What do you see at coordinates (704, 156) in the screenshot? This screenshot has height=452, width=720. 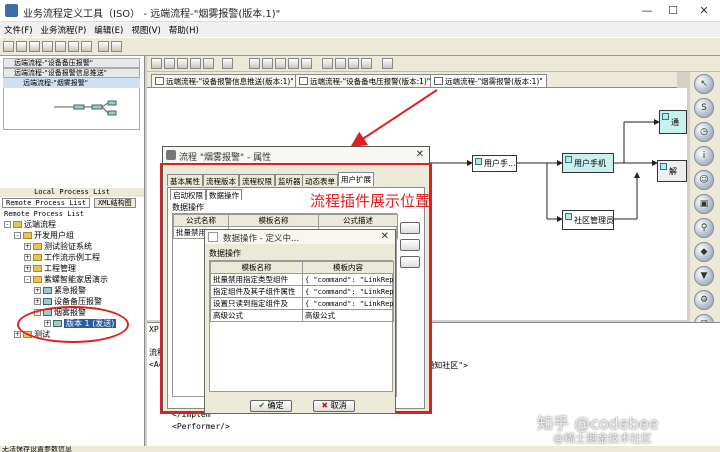 I see `info-tool-icon: i` at bounding box center [704, 156].